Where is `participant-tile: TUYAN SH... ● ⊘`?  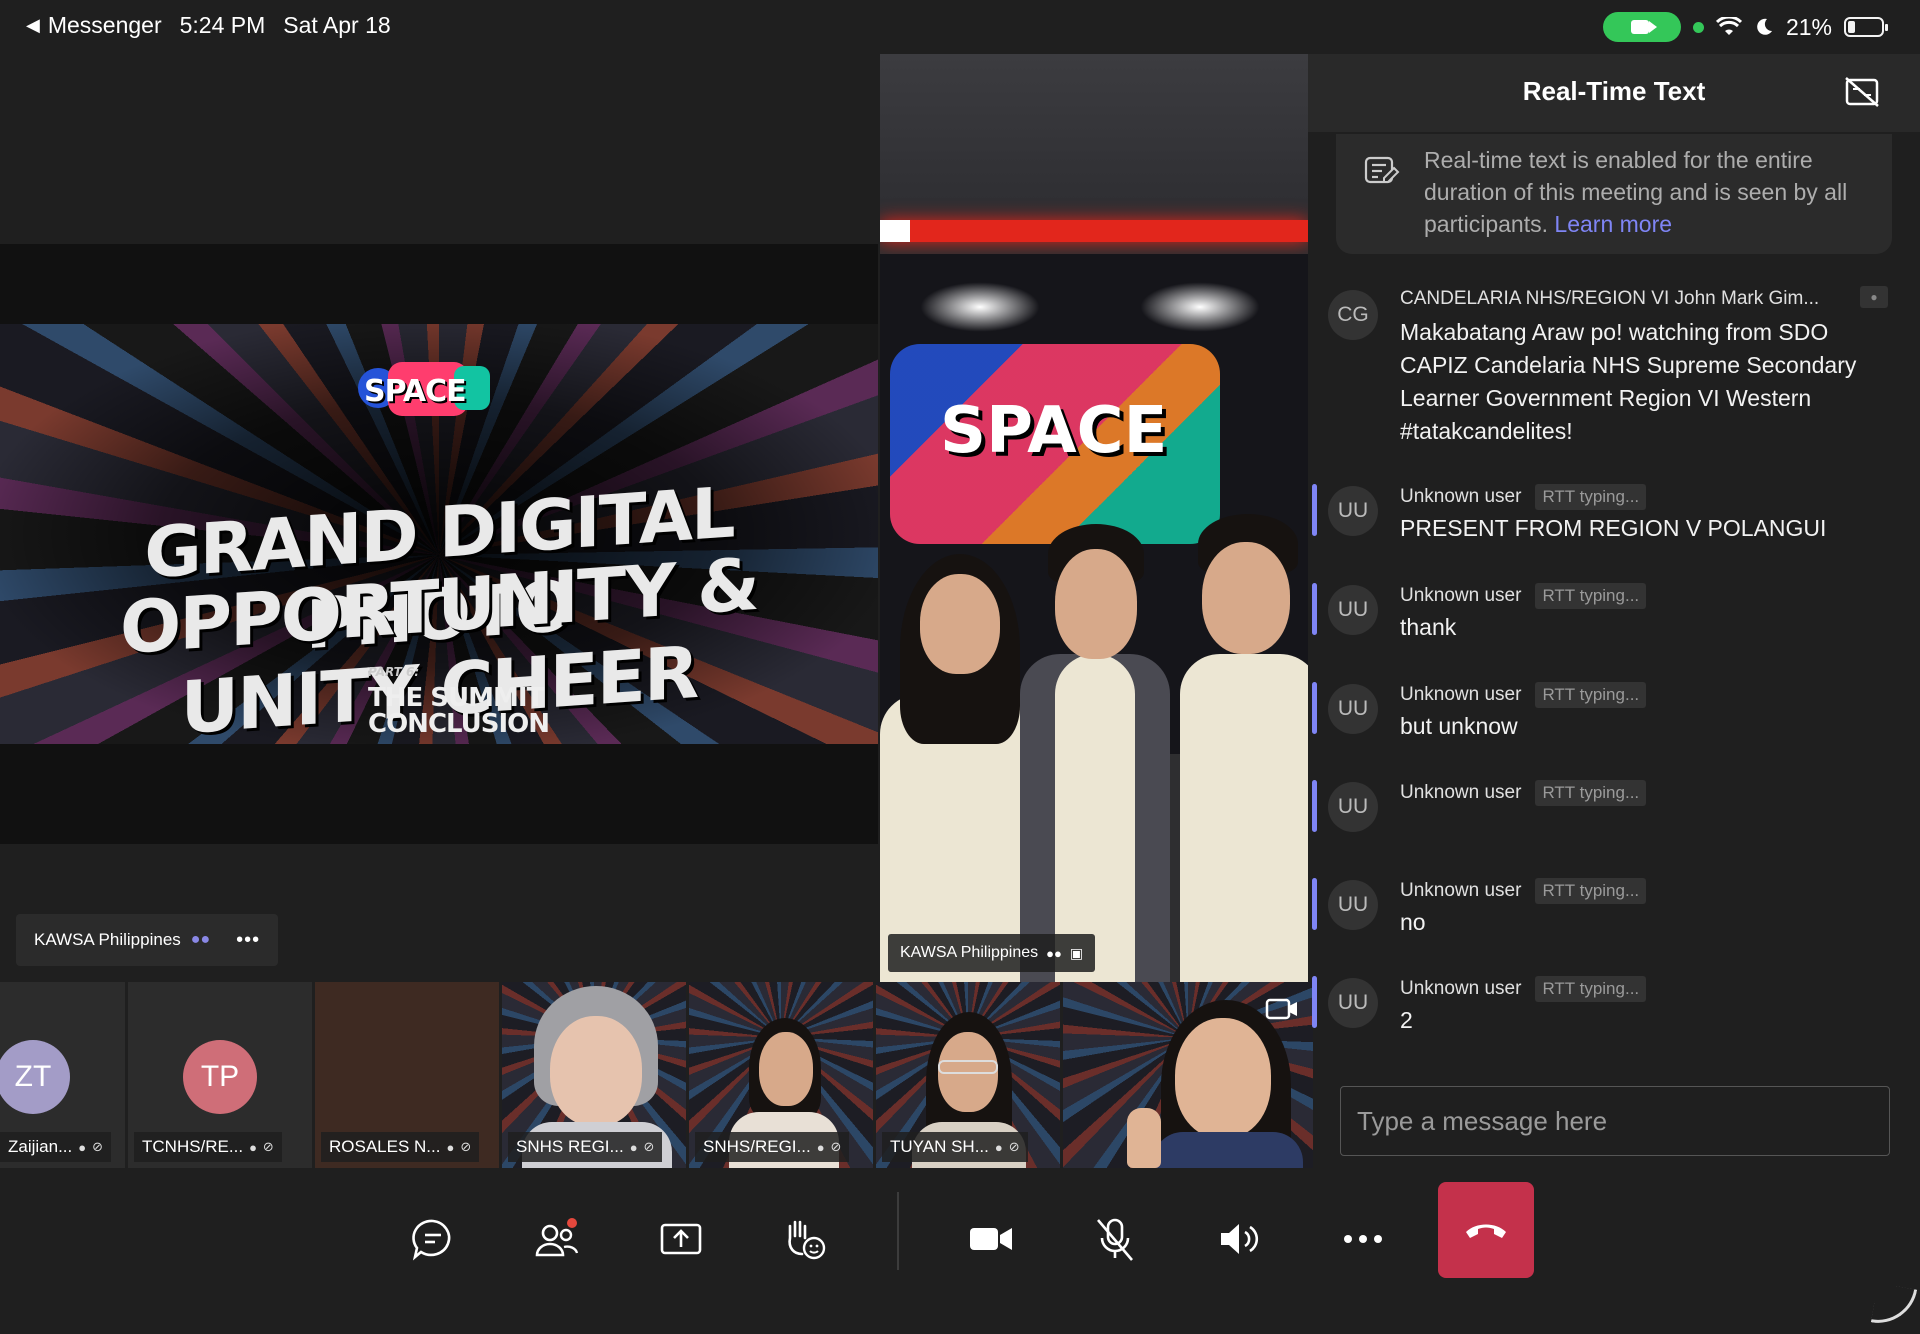
participant-tile: TUYAN SH... ● ⊘ is located at coordinates (968, 1075).